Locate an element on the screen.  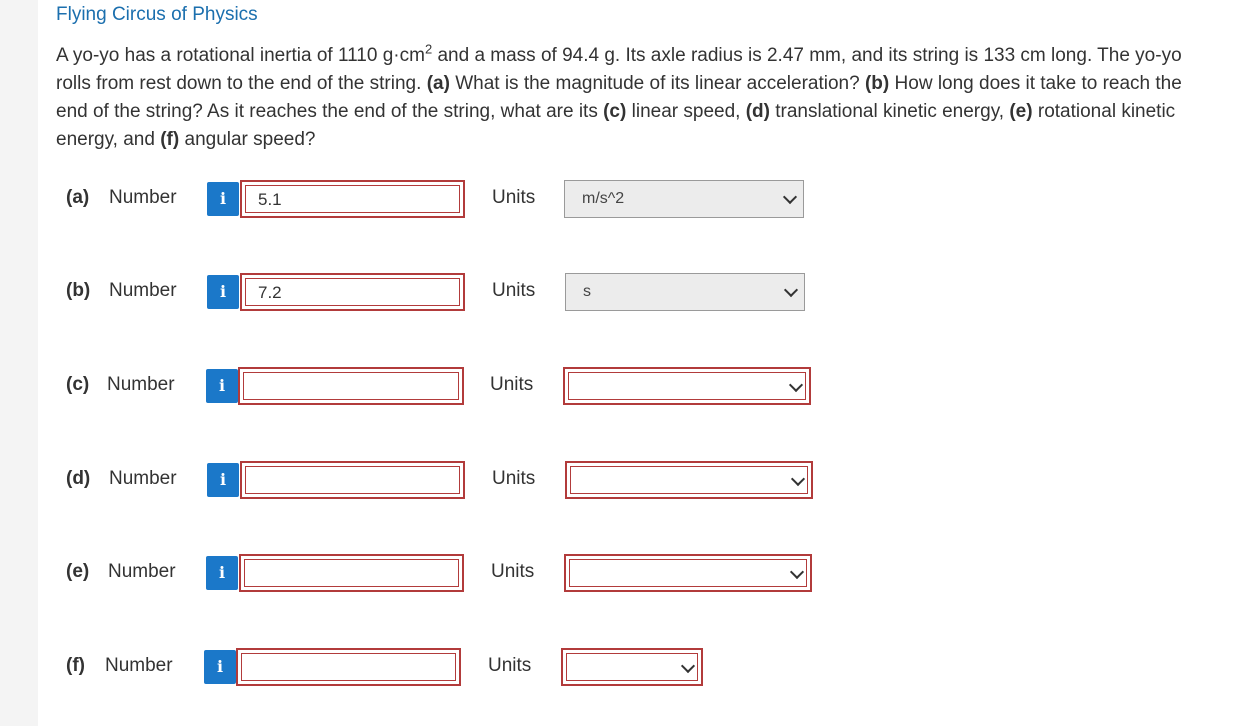
part-label: (f) is located at coordinates (75, 665).